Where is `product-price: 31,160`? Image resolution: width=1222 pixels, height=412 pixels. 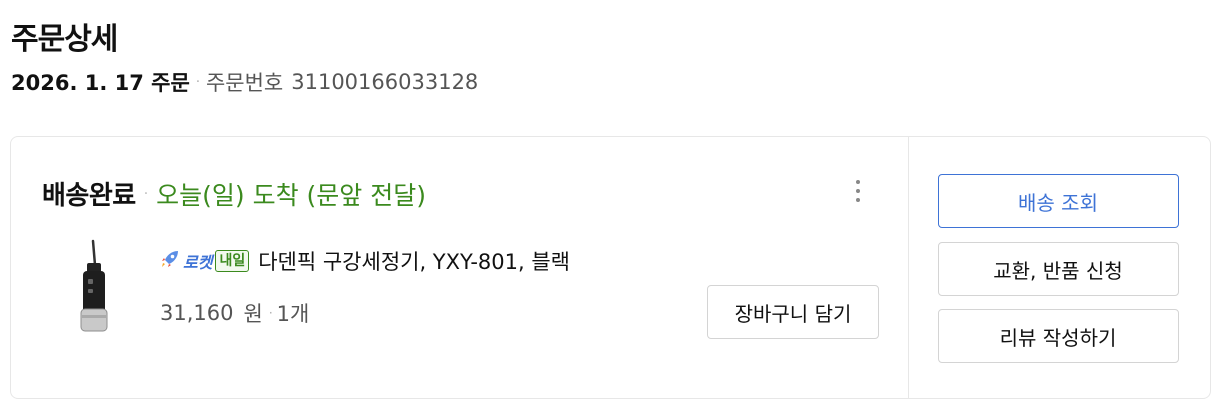 product-price: 31,160 is located at coordinates (197, 313).